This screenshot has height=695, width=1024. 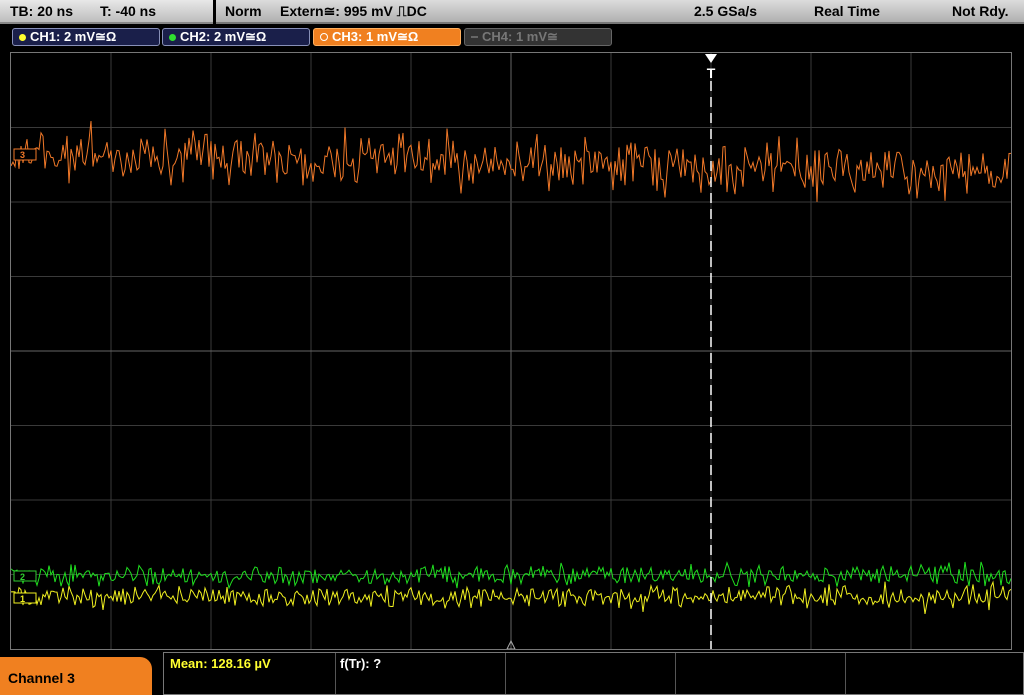 I want to click on acquisition-status: Not Rdy., so click(x=980, y=11).